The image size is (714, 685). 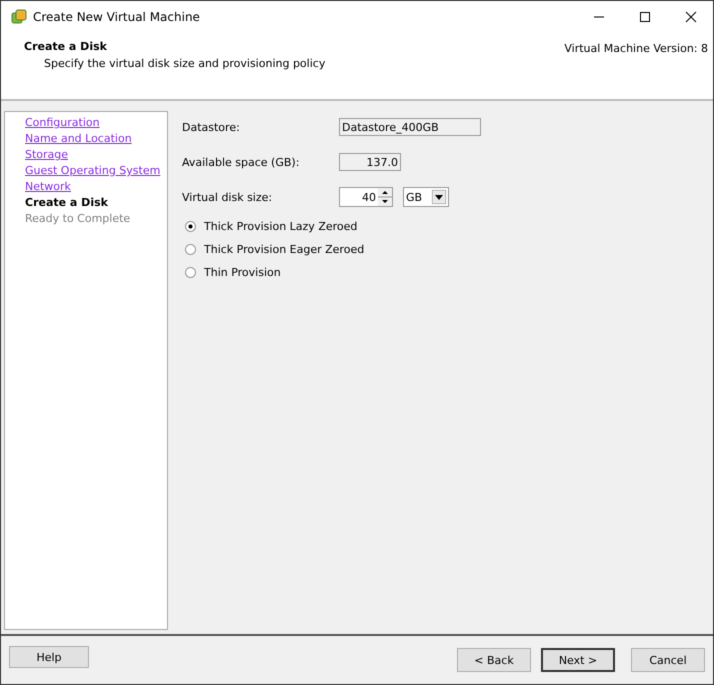 What do you see at coordinates (19, 16) in the screenshot?
I see `app-logo-icon` at bounding box center [19, 16].